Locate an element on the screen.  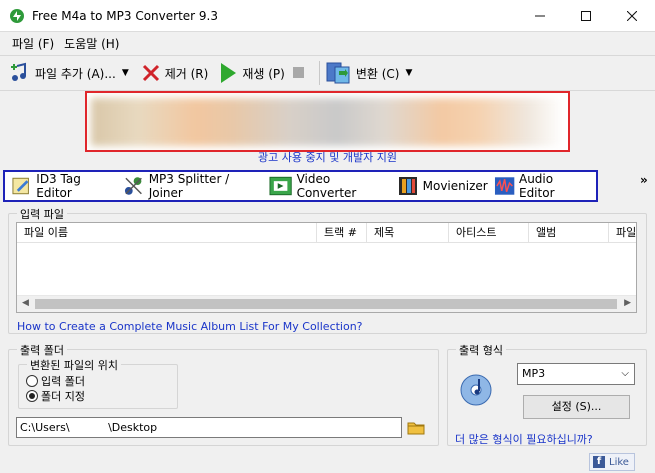
stop-button is located at coordinates (300, 73).